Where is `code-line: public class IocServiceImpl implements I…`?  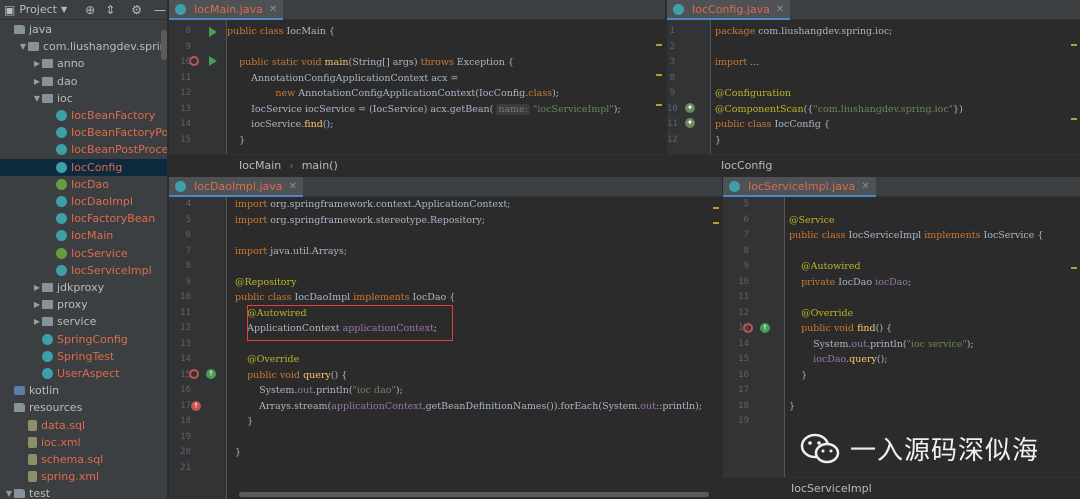 code-line: public class IocServiceImpl implements I… is located at coordinates (934, 236).